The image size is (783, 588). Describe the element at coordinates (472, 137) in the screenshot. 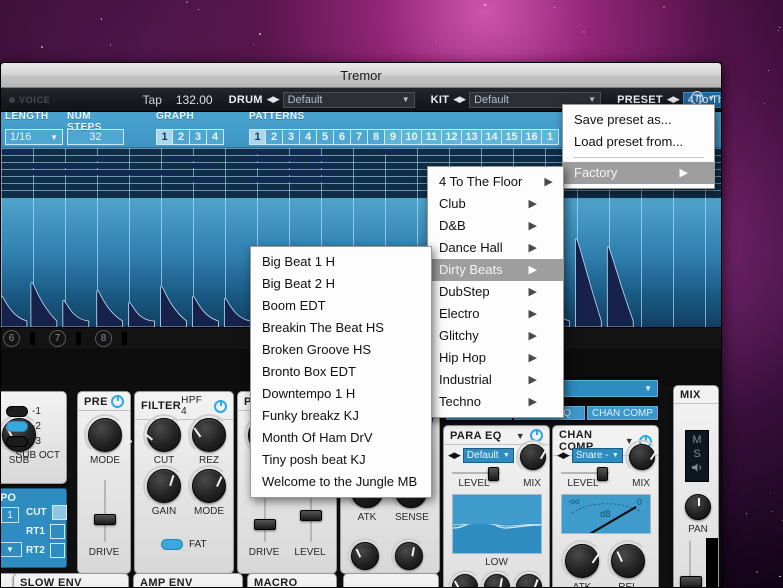

I see `pattern-step-13-12: 13` at that location.